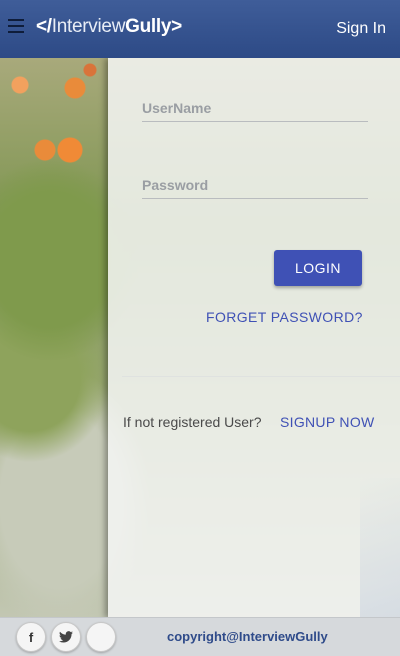  I want to click on divider, so click(261, 376).